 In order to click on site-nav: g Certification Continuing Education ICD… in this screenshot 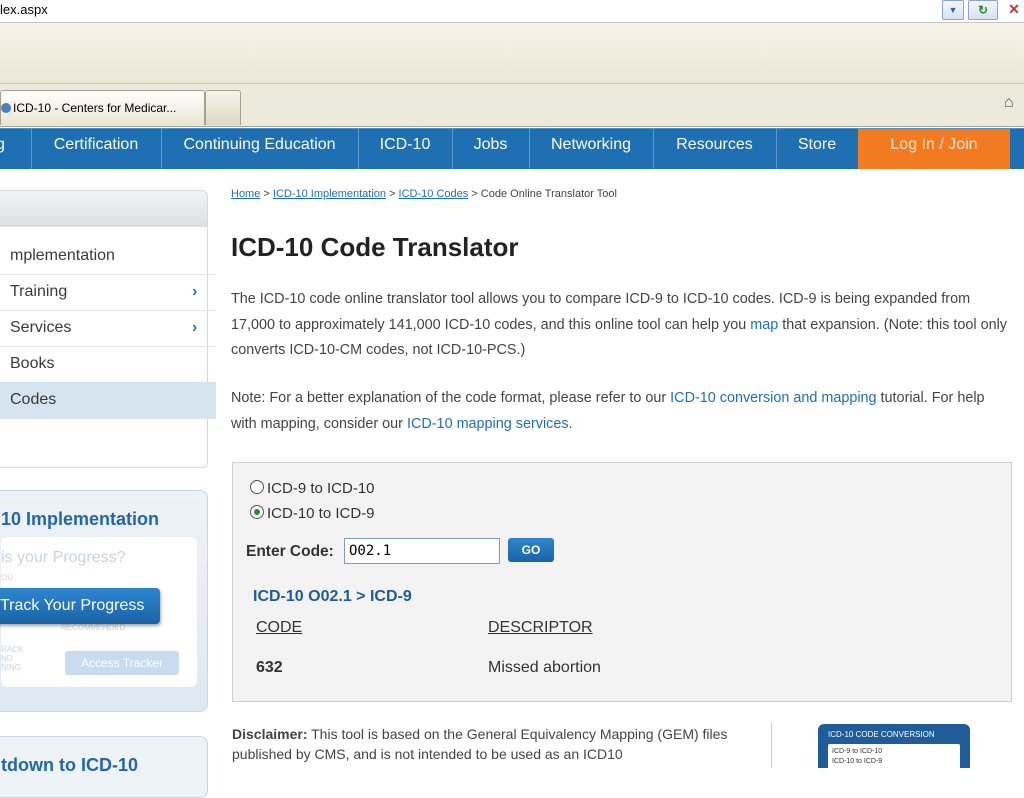, I will do `click(512, 148)`.